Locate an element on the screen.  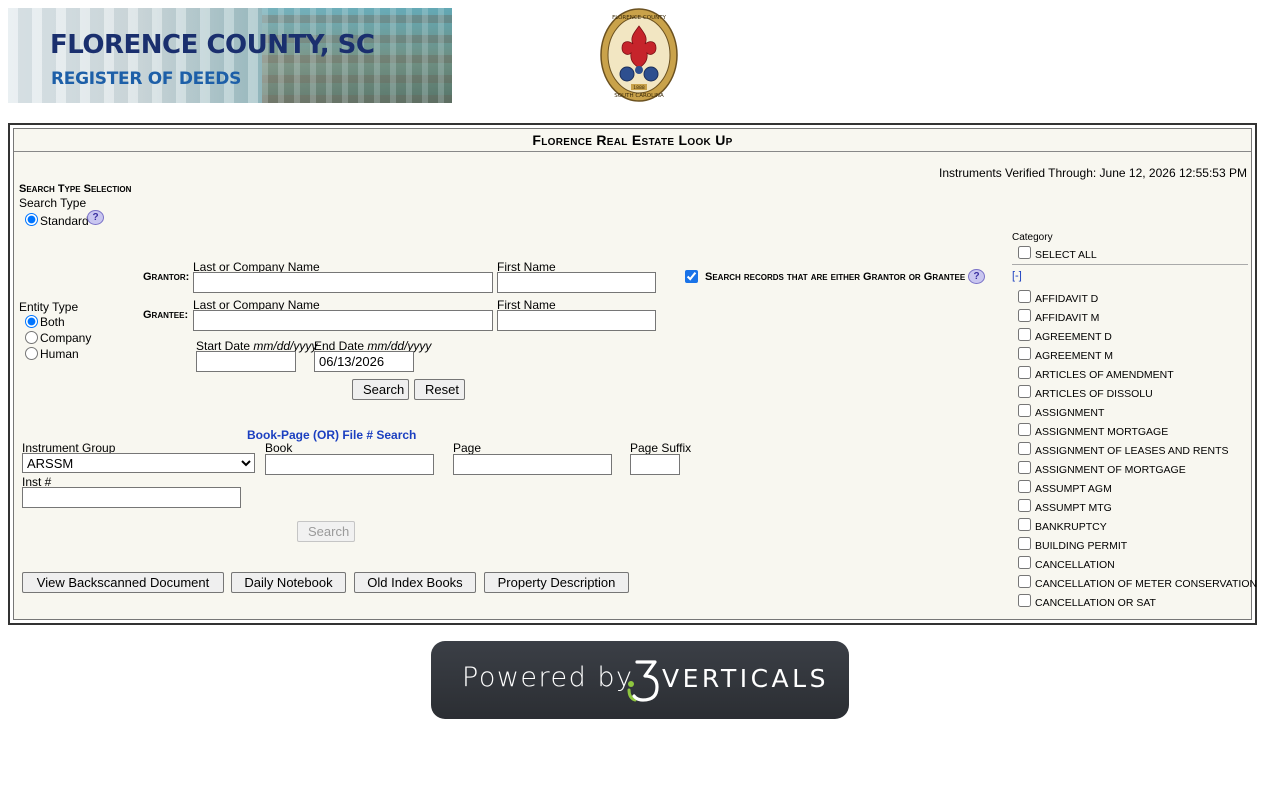
entity-both-label: Both is located at coordinates (52, 322).